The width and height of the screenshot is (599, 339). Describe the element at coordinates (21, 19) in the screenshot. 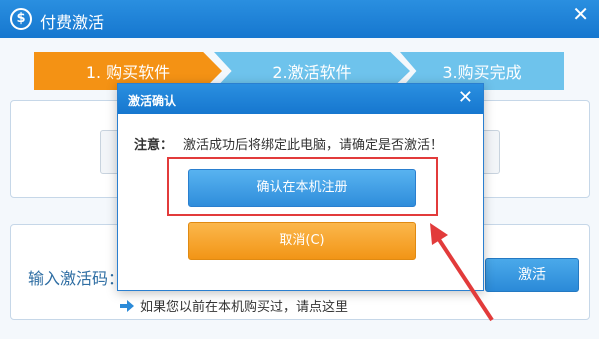

I see `dollar-circle-icon: $` at that location.